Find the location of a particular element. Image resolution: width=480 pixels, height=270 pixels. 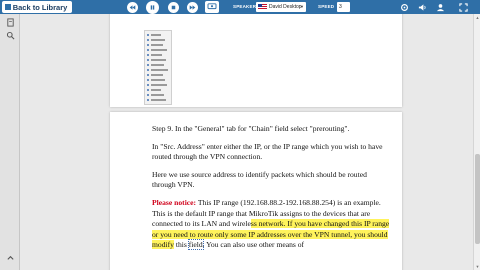

vertical-scrollbar: ▲ ▼ is located at coordinates (476, 142).